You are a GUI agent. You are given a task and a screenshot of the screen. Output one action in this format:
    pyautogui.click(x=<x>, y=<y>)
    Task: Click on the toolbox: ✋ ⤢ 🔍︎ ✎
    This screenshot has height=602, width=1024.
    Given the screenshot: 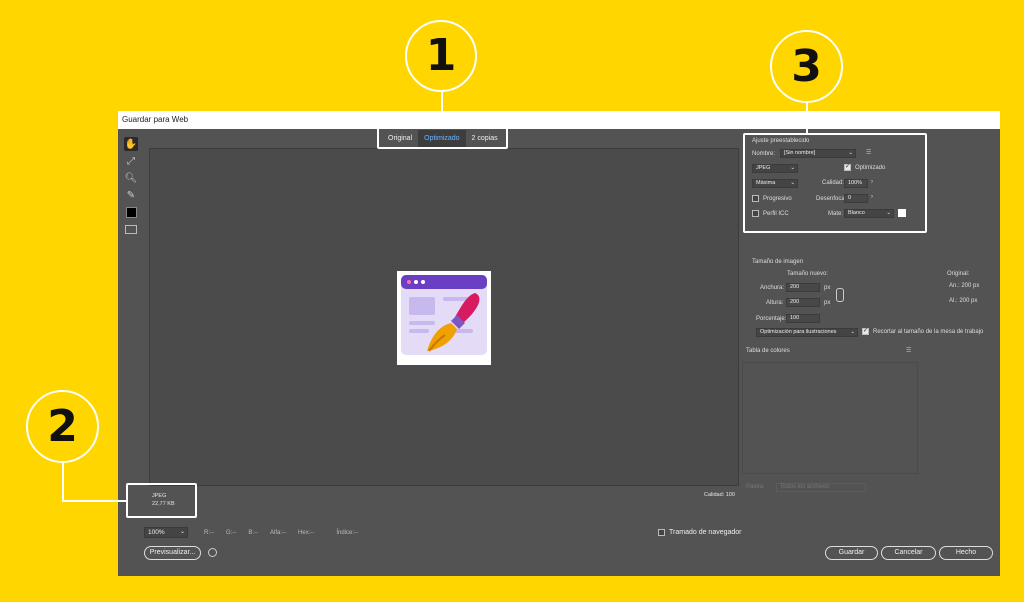 What is the action you would take?
    pyautogui.click(x=132, y=188)
    